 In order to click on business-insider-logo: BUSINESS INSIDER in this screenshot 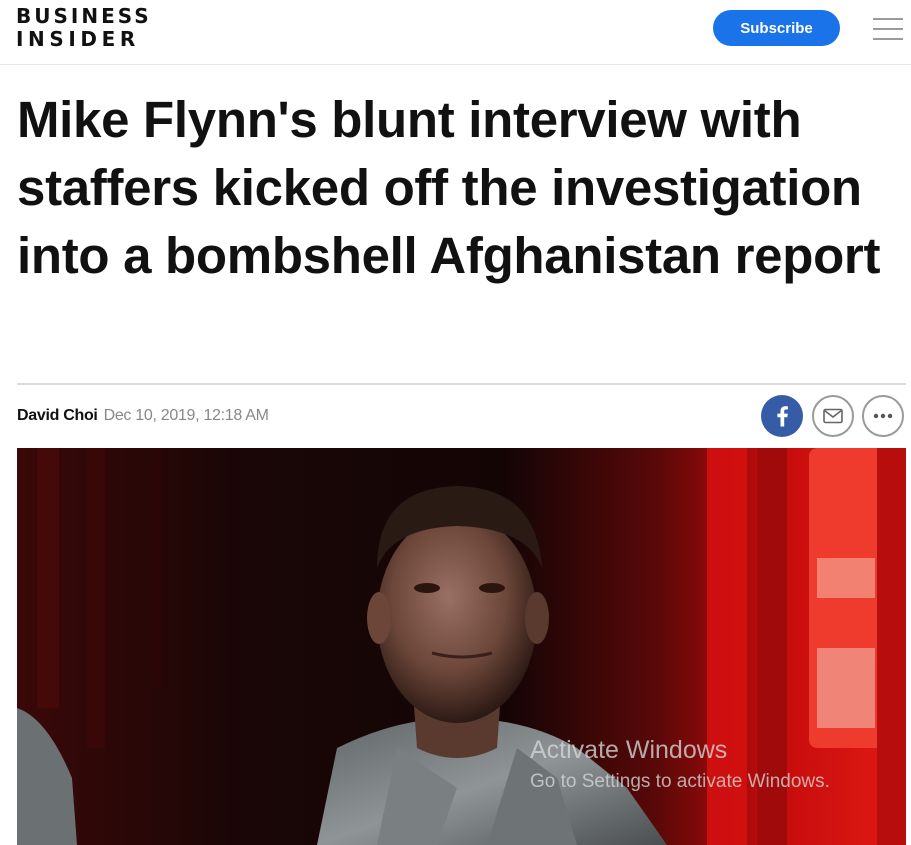, I will do `click(84, 28)`.